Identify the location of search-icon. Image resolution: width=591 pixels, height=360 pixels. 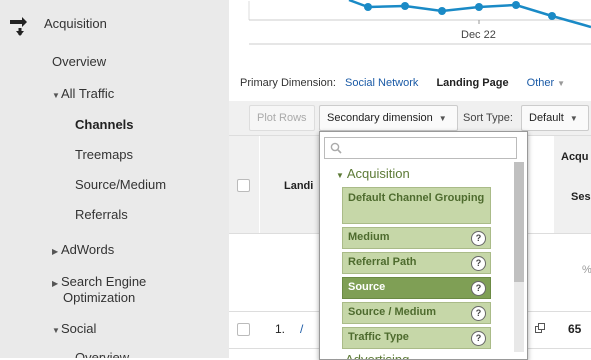
(336, 148).